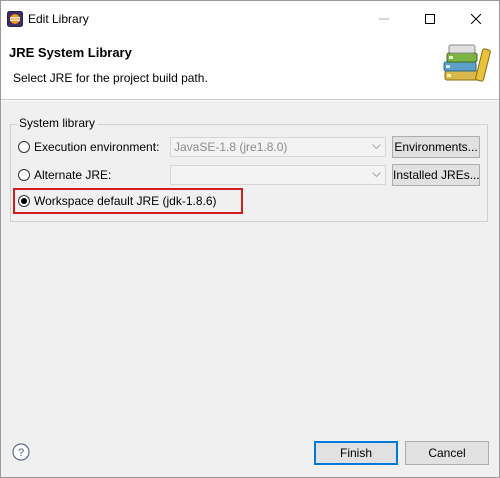 The height and width of the screenshot is (478, 500). I want to click on close-icon, so click(476, 19).